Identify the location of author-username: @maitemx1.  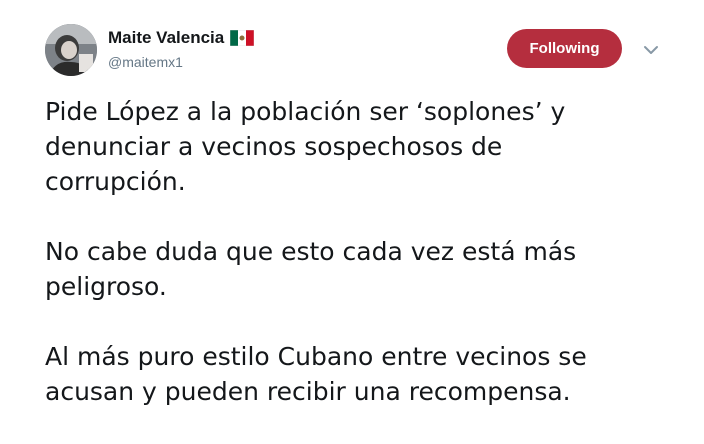
(145, 62).